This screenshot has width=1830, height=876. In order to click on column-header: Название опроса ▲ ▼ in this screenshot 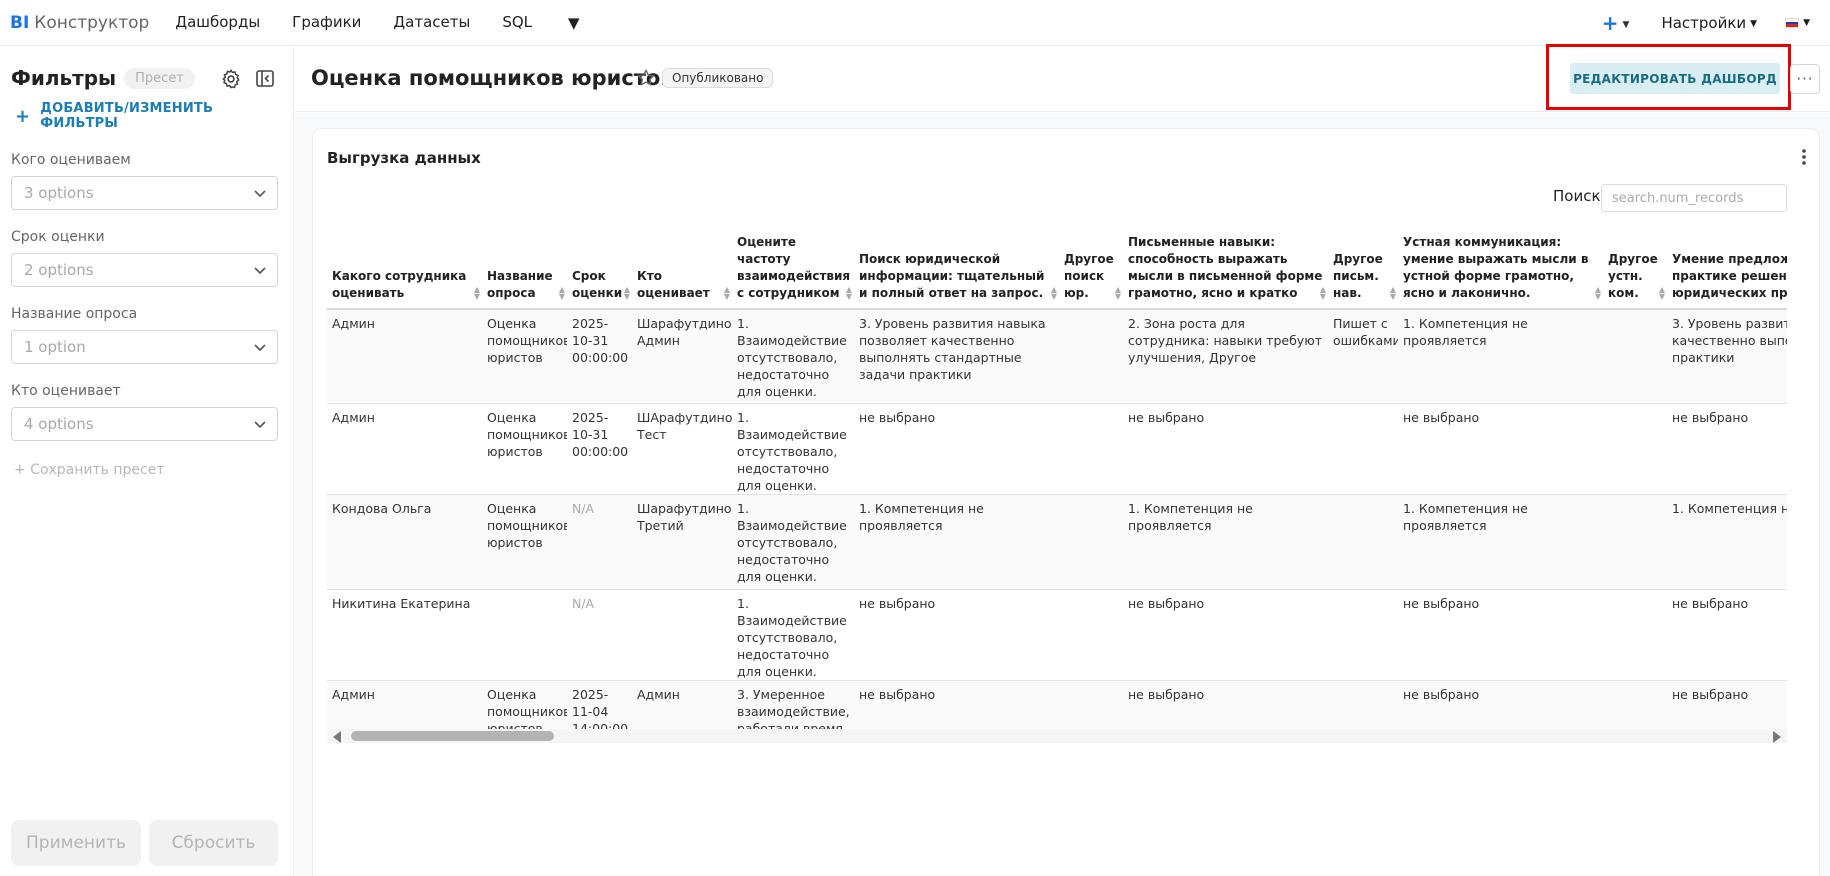, I will do `click(524, 267)`.